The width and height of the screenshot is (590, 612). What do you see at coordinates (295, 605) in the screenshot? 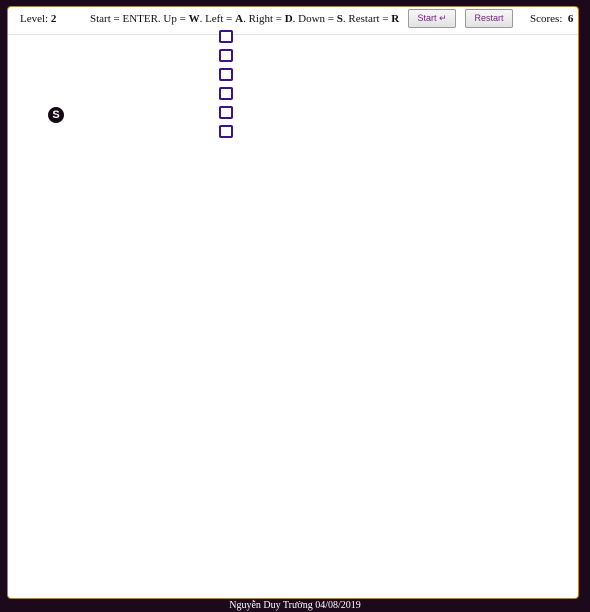
I see `footer-credit: Nguyễn Duy Trường 04/08/2019` at bounding box center [295, 605].